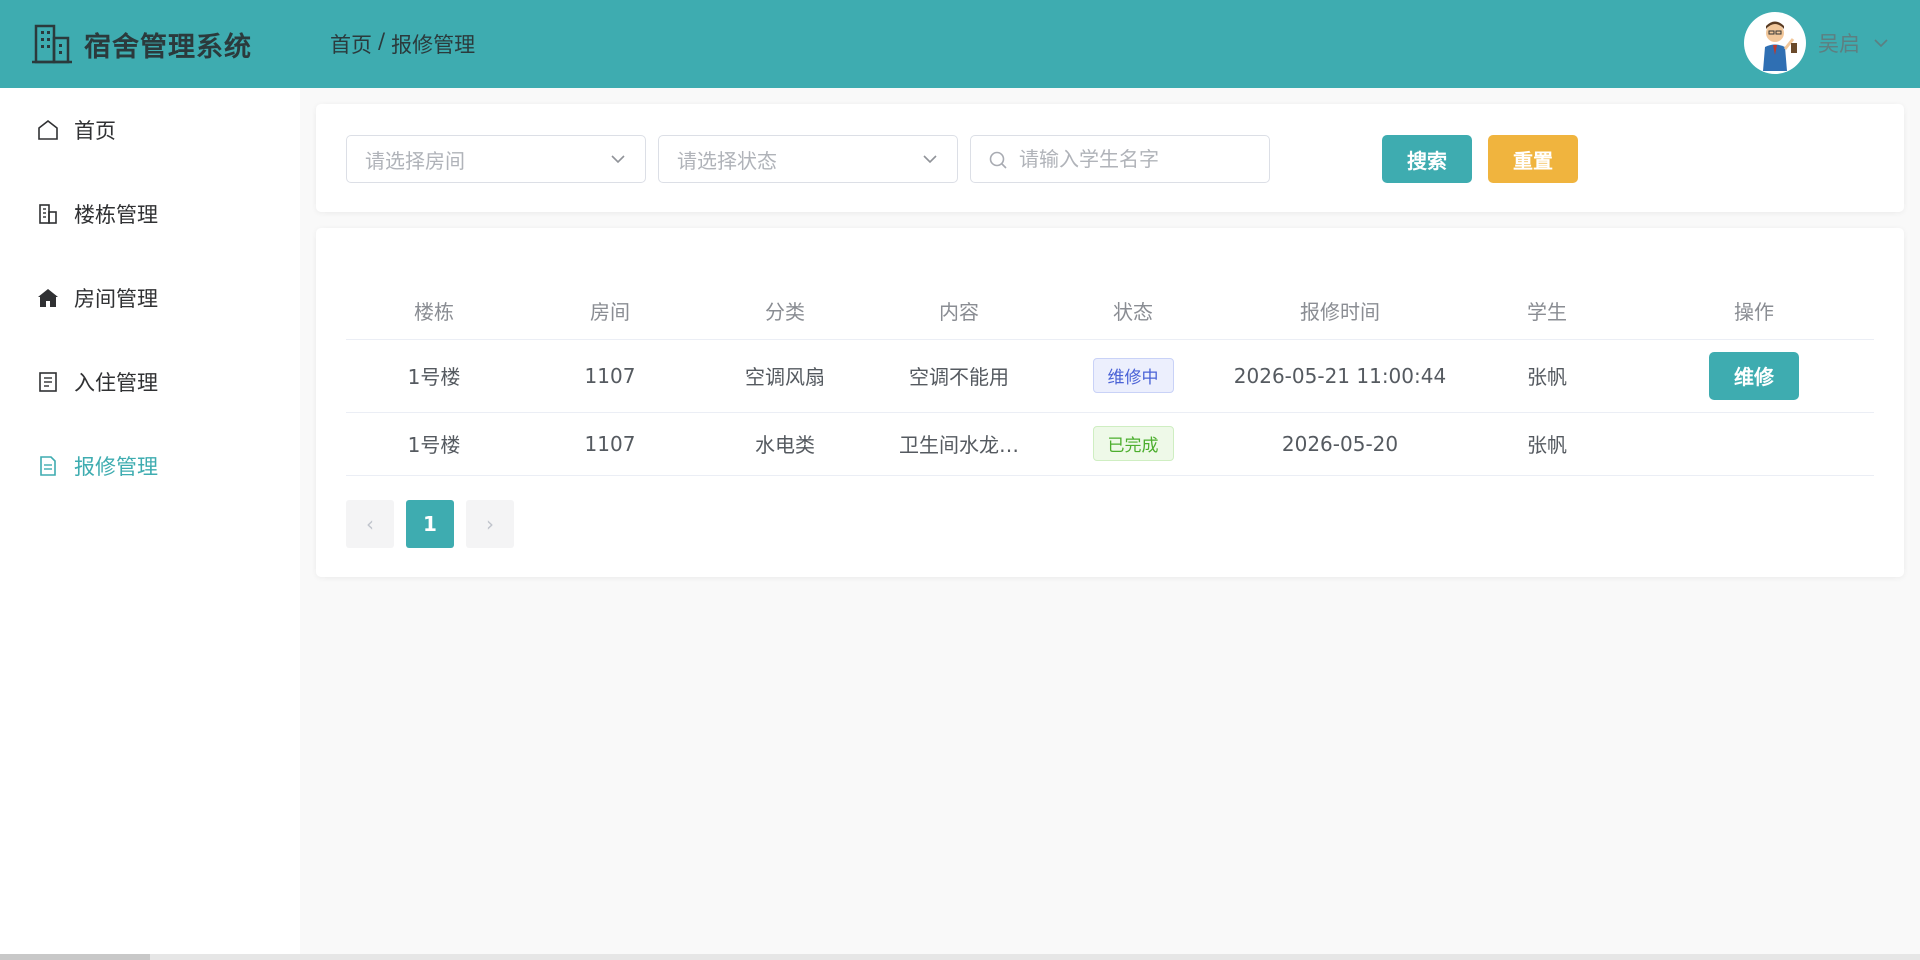  What do you see at coordinates (48, 130) in the screenshot?
I see `home-icon` at bounding box center [48, 130].